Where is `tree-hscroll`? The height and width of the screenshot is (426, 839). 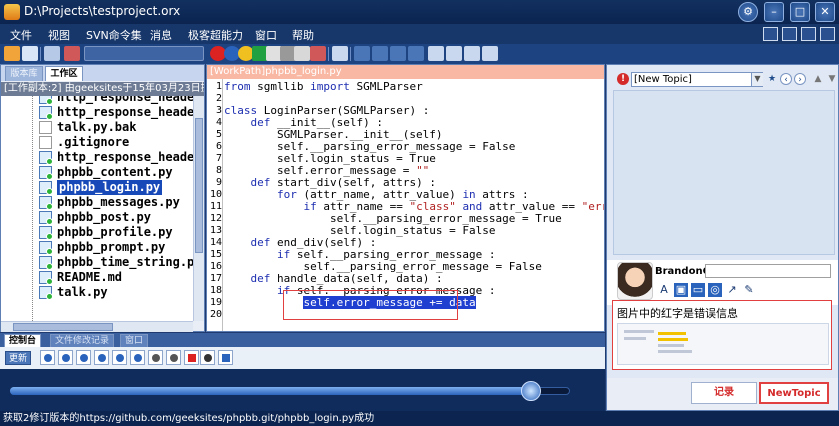
tree-hscroll is located at coordinates (97, 326).